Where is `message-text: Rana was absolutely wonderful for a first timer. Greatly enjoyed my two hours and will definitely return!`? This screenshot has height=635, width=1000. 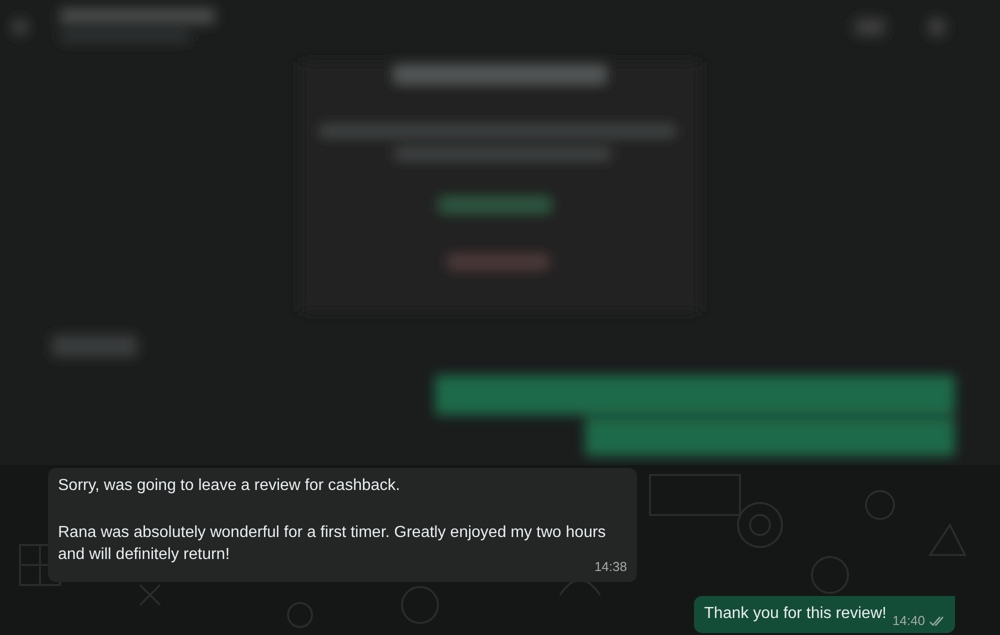
message-text: Rana was absolutely wonderful for a first timer. Greatly enjoyed my two hours and will definitely return! is located at coordinates (332, 543).